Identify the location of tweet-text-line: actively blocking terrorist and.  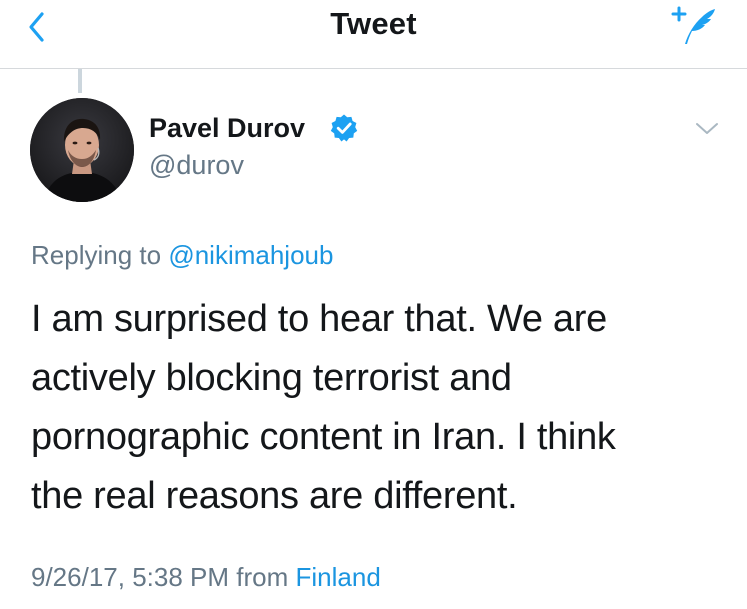
(271, 378).